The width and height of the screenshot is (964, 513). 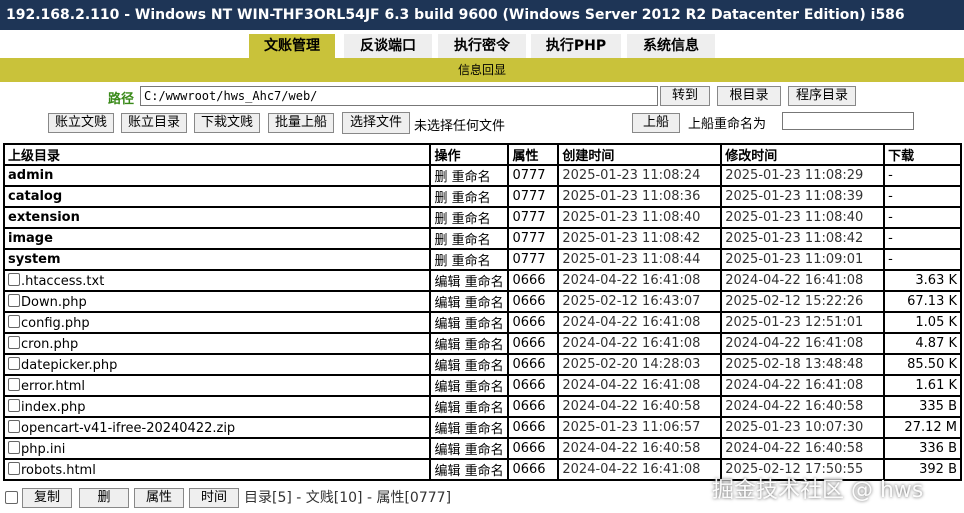 I want to click on file-modified: 2025-01-23 12:51:01, so click(x=803, y=322).